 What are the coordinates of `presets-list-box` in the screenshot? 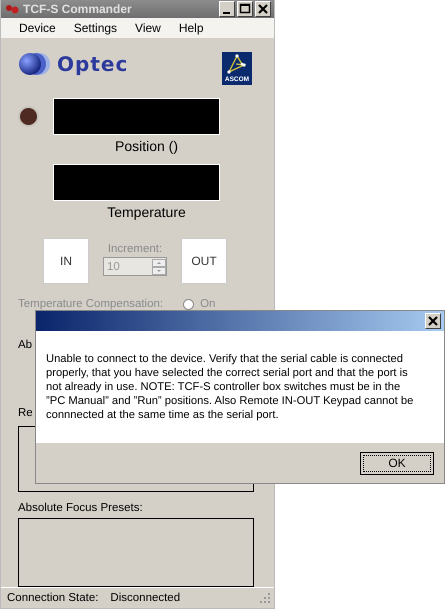 It's located at (136, 552).